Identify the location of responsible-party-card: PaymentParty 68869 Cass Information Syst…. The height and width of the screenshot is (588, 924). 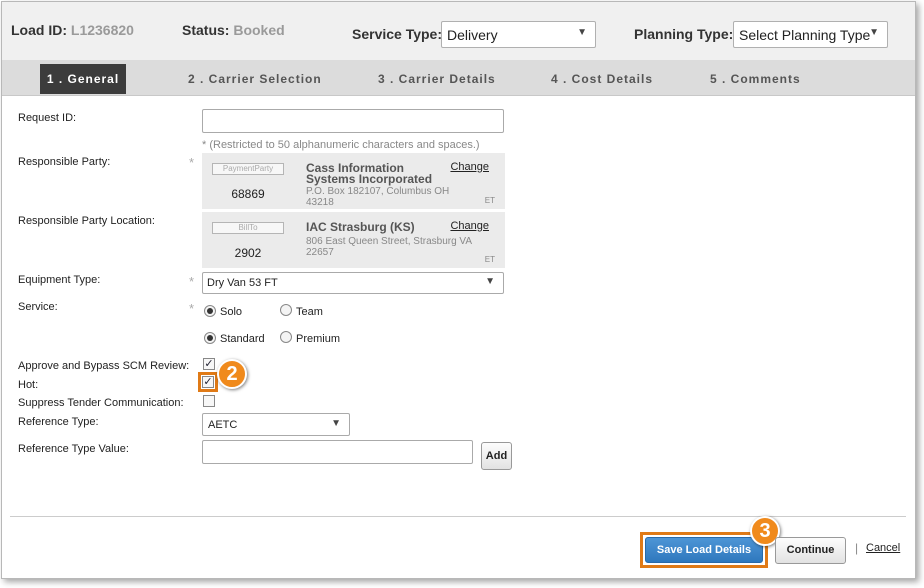
(353, 181).